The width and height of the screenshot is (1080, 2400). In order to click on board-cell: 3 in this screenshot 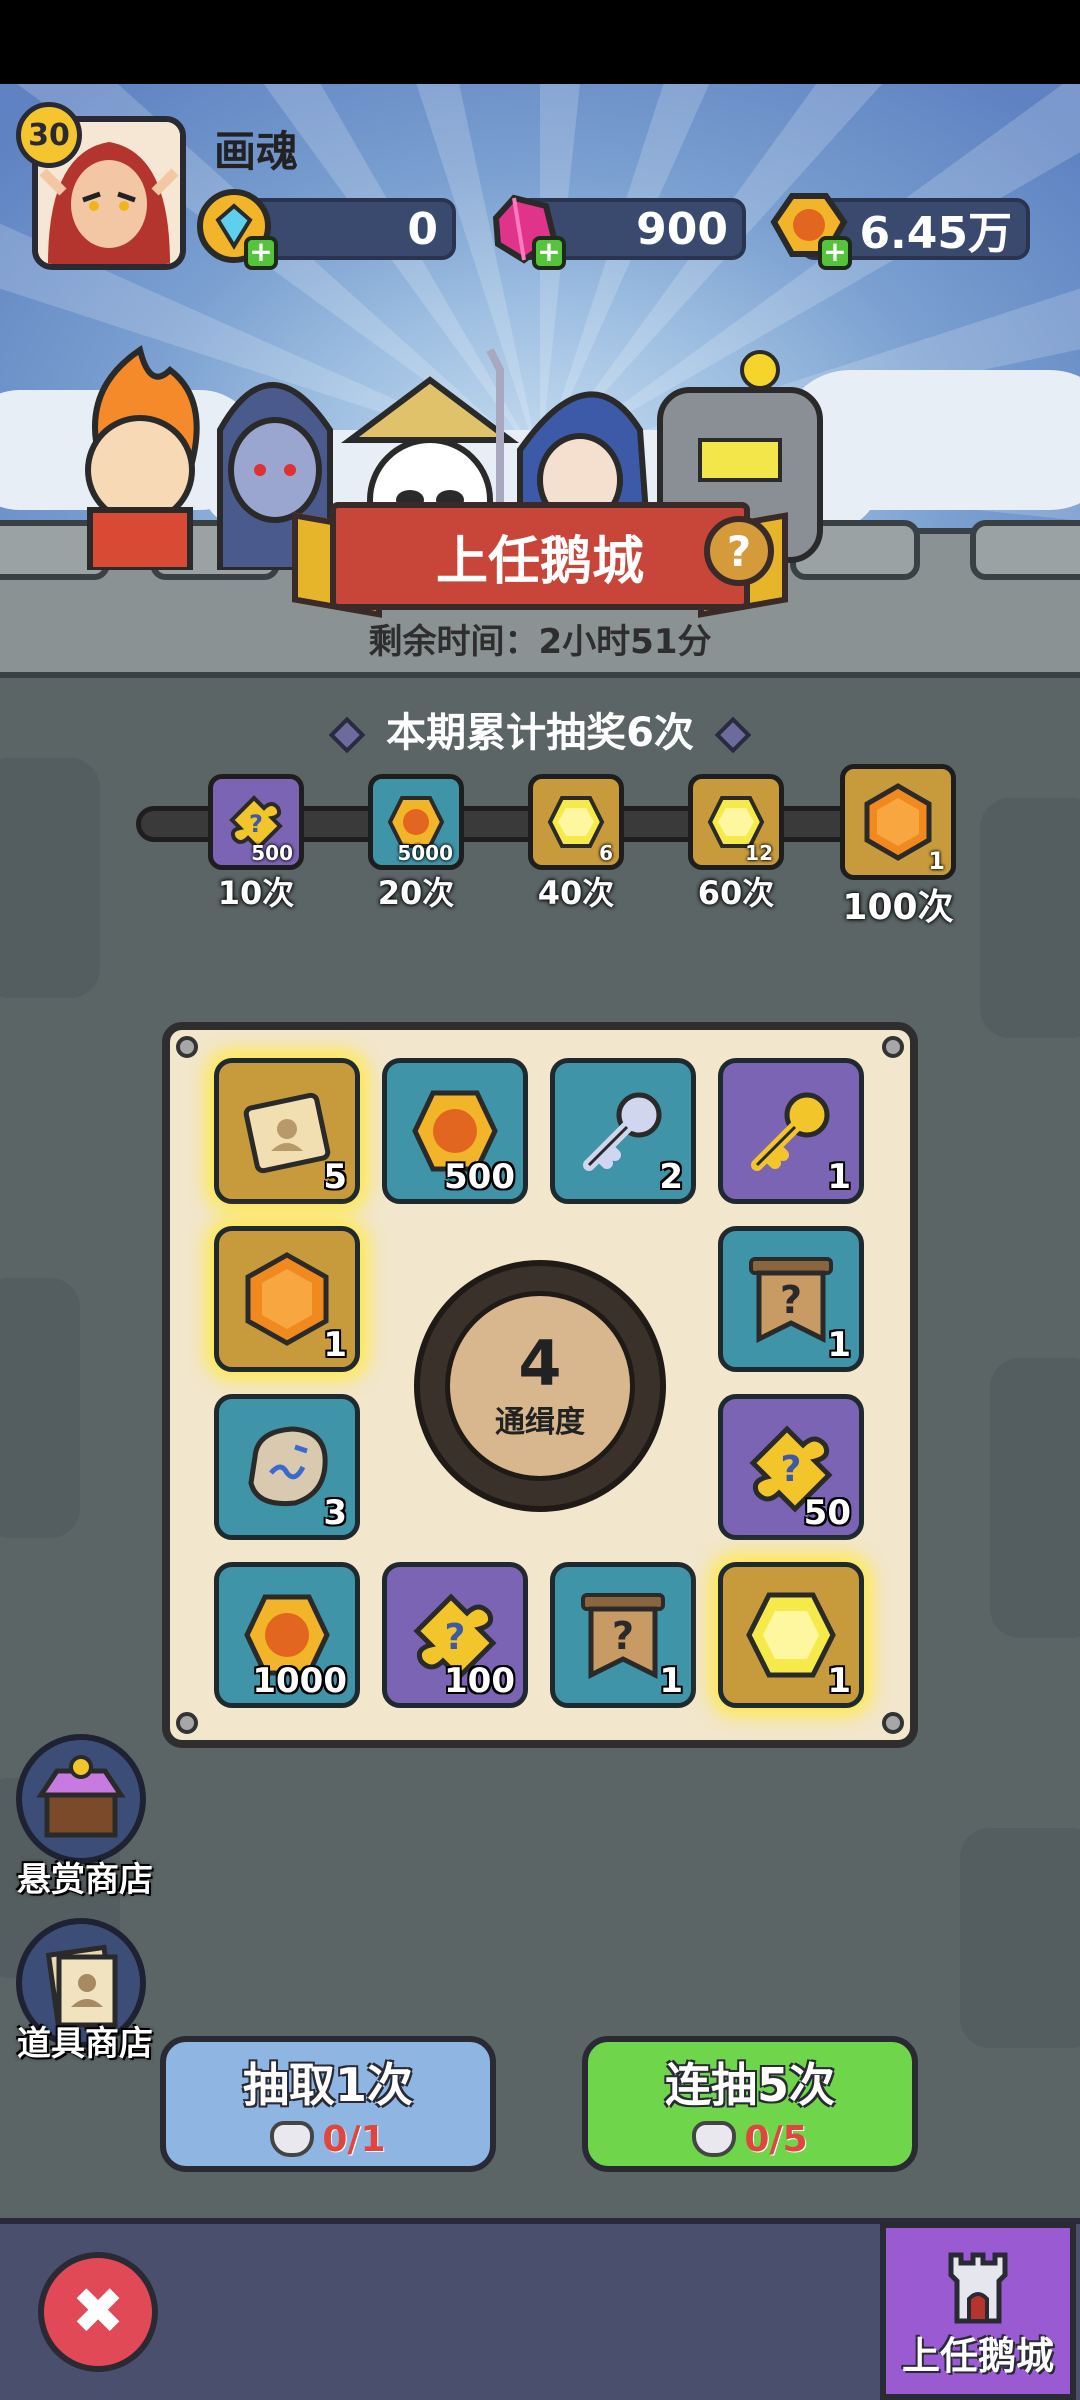, I will do `click(287, 1467)`.